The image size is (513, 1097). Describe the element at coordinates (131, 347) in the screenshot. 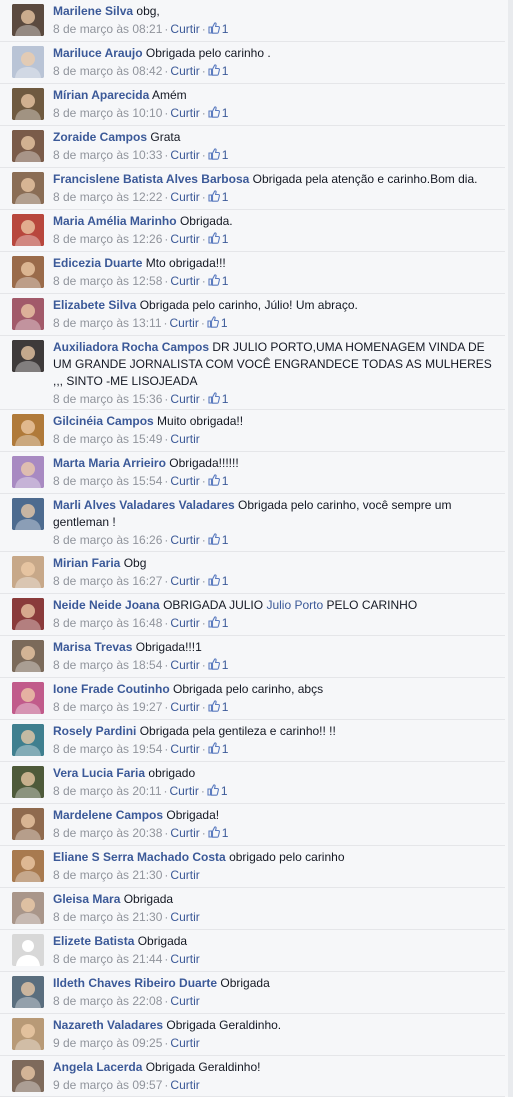

I see `comment-author: Auxiliadora Rocha Campos` at that location.